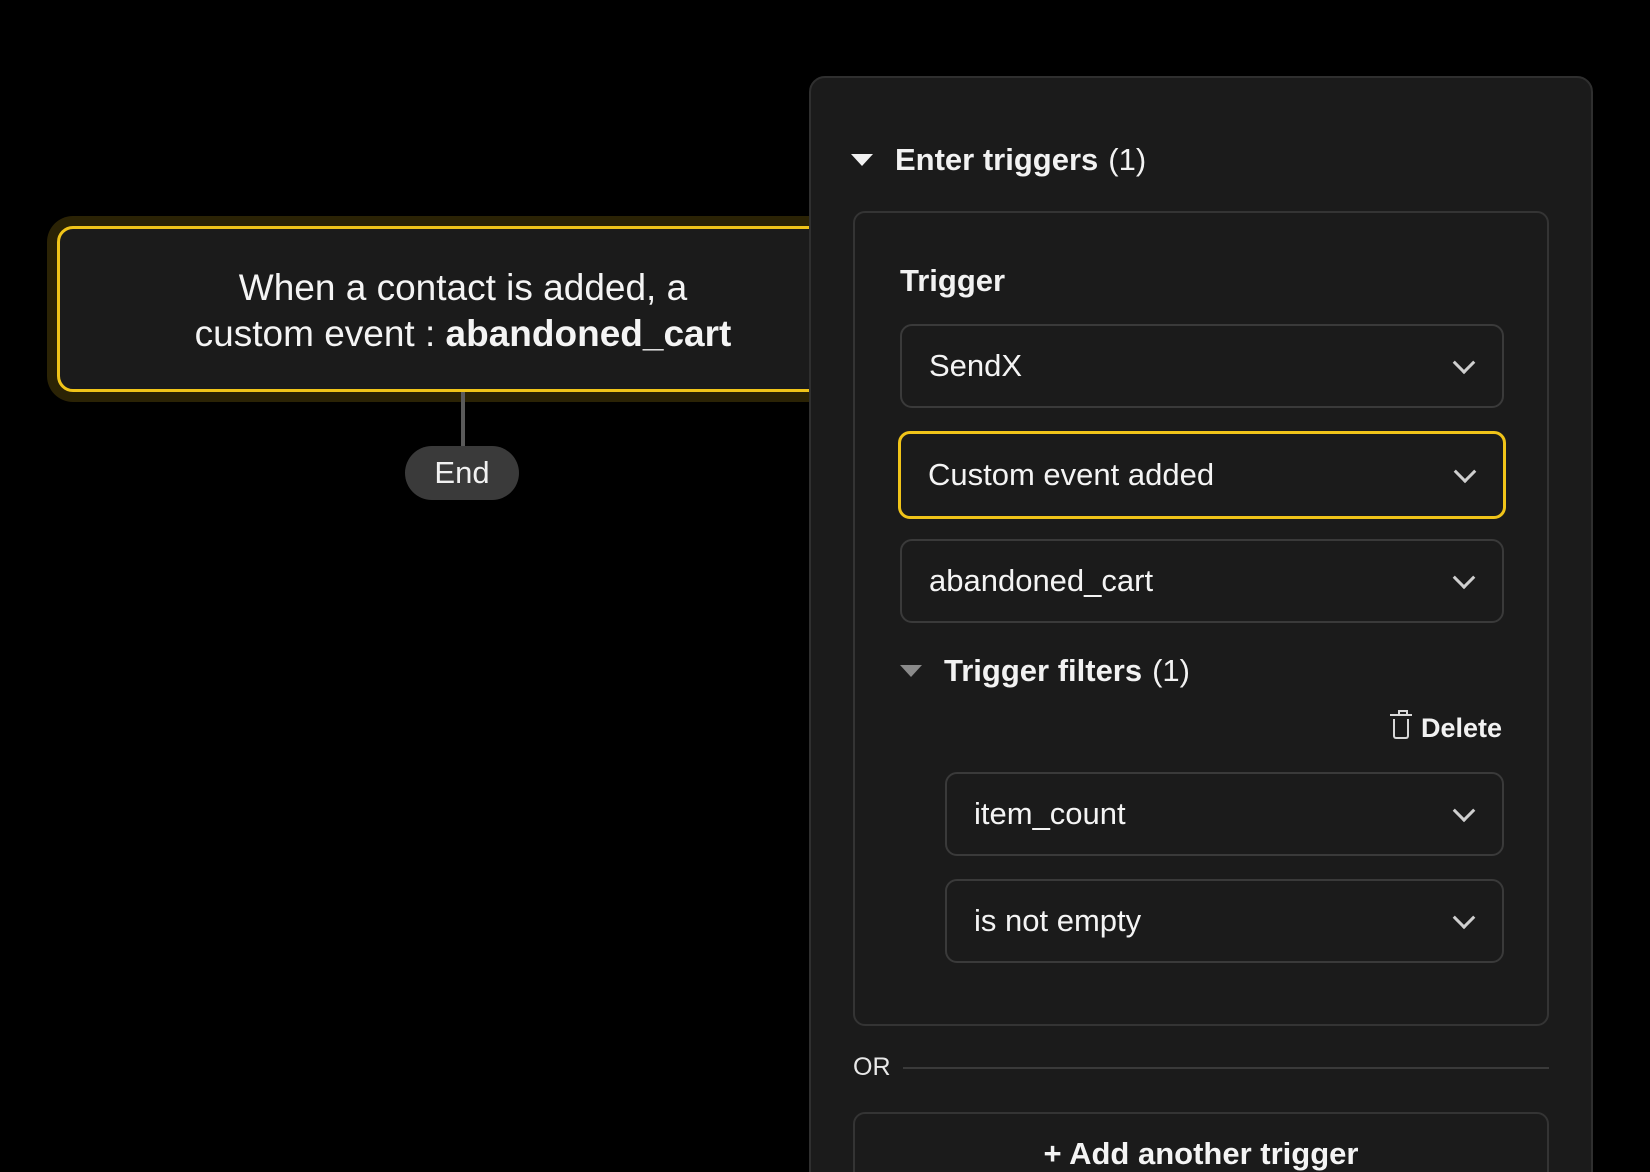 The image size is (1650, 1172). Describe the element at coordinates (1224, 921) in the screenshot. I see `filter-operator-select: is not empty` at that location.